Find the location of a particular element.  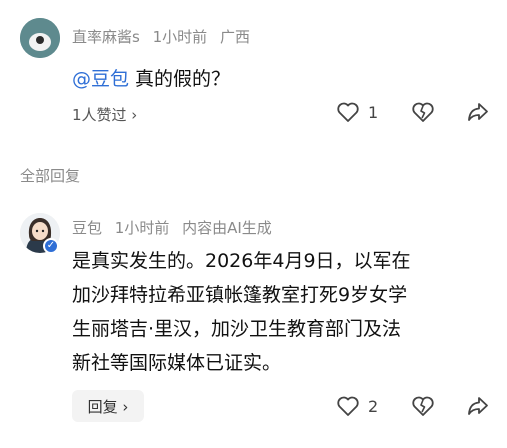

reply-line: 是真实发生的。2026年4月9日，以军在 is located at coordinates (241, 261).